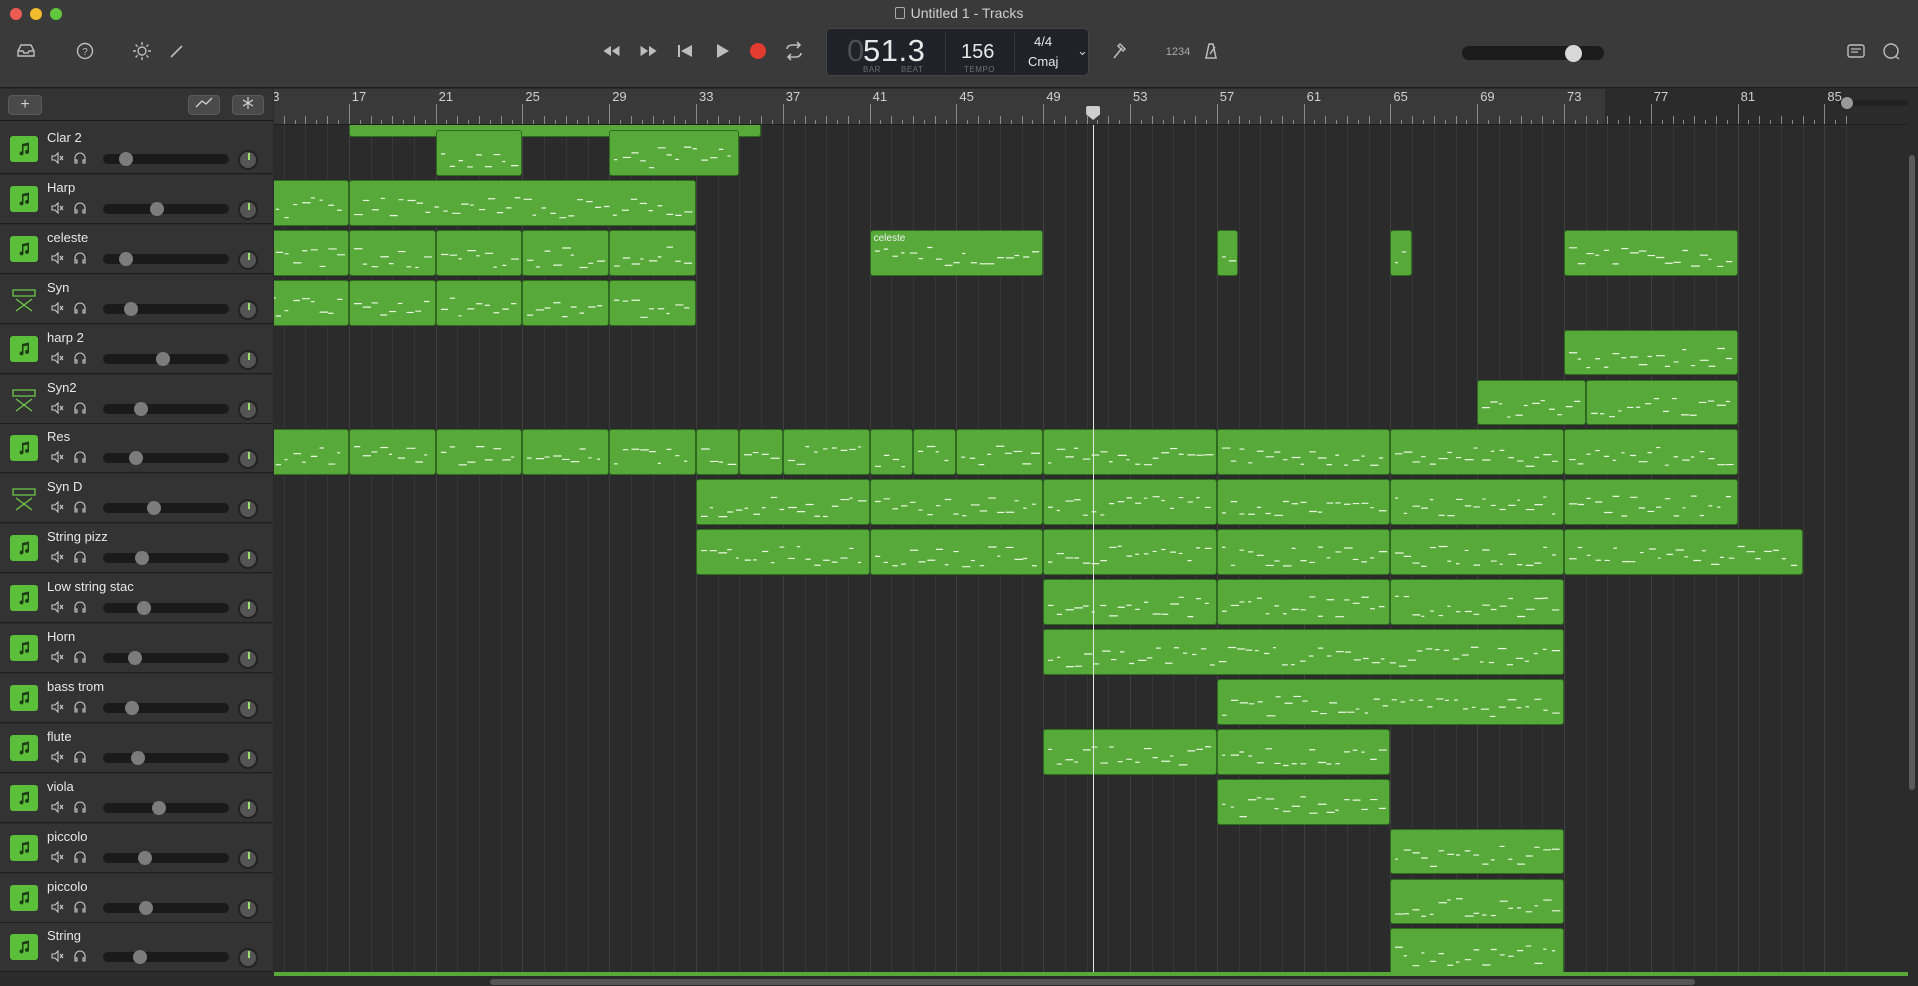  Describe the element at coordinates (67, 237) in the screenshot. I see `track-name: celeste` at that location.